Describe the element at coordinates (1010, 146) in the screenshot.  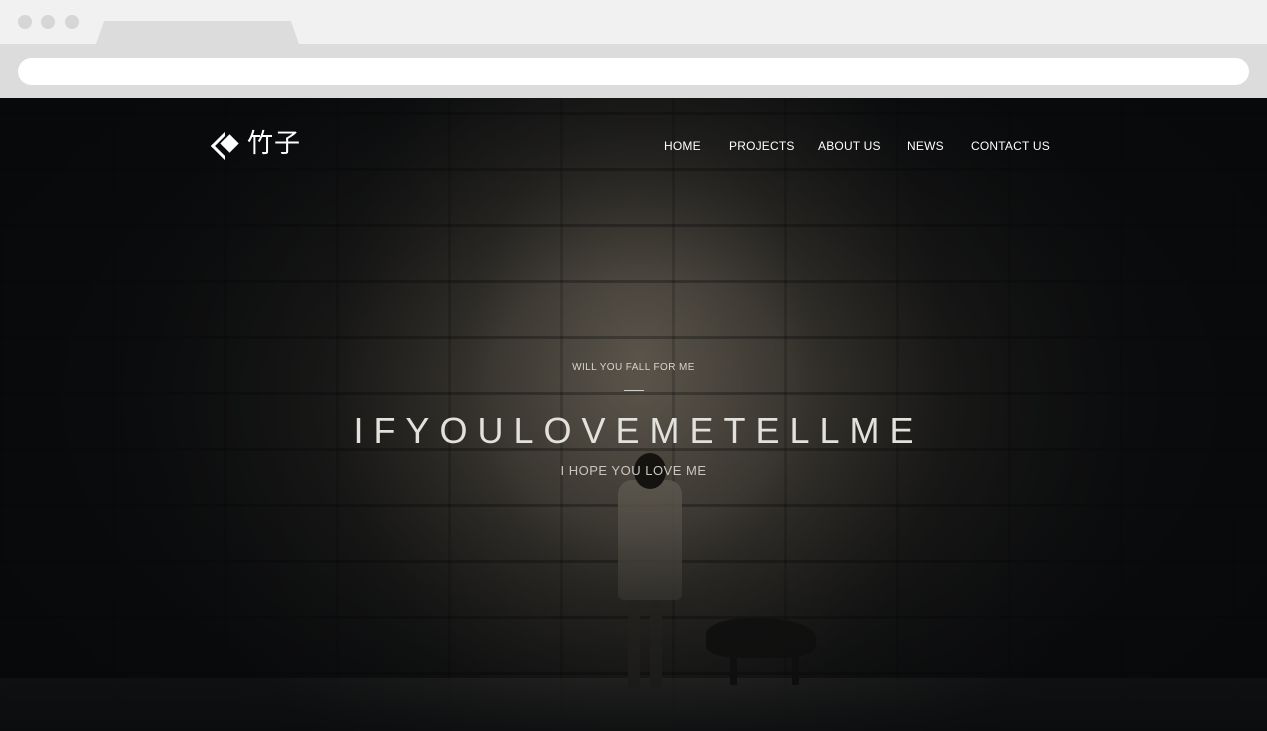
I see `nav-item-contact-us: CONTACT US` at that location.